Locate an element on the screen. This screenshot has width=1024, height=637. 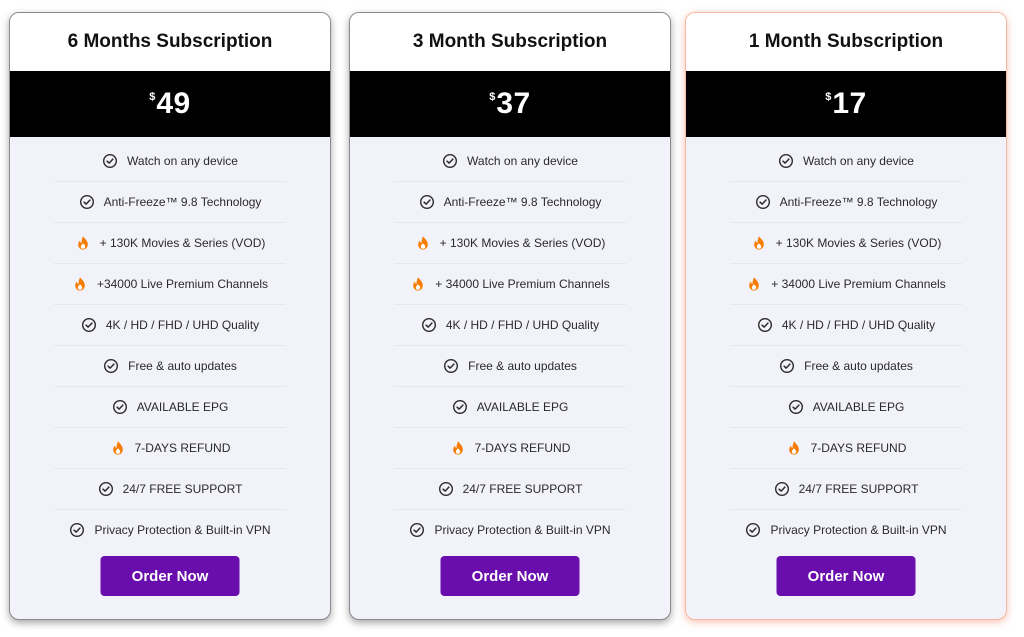
feature-item: + 34000 Live Premium Channels is located at coordinates (510, 284).